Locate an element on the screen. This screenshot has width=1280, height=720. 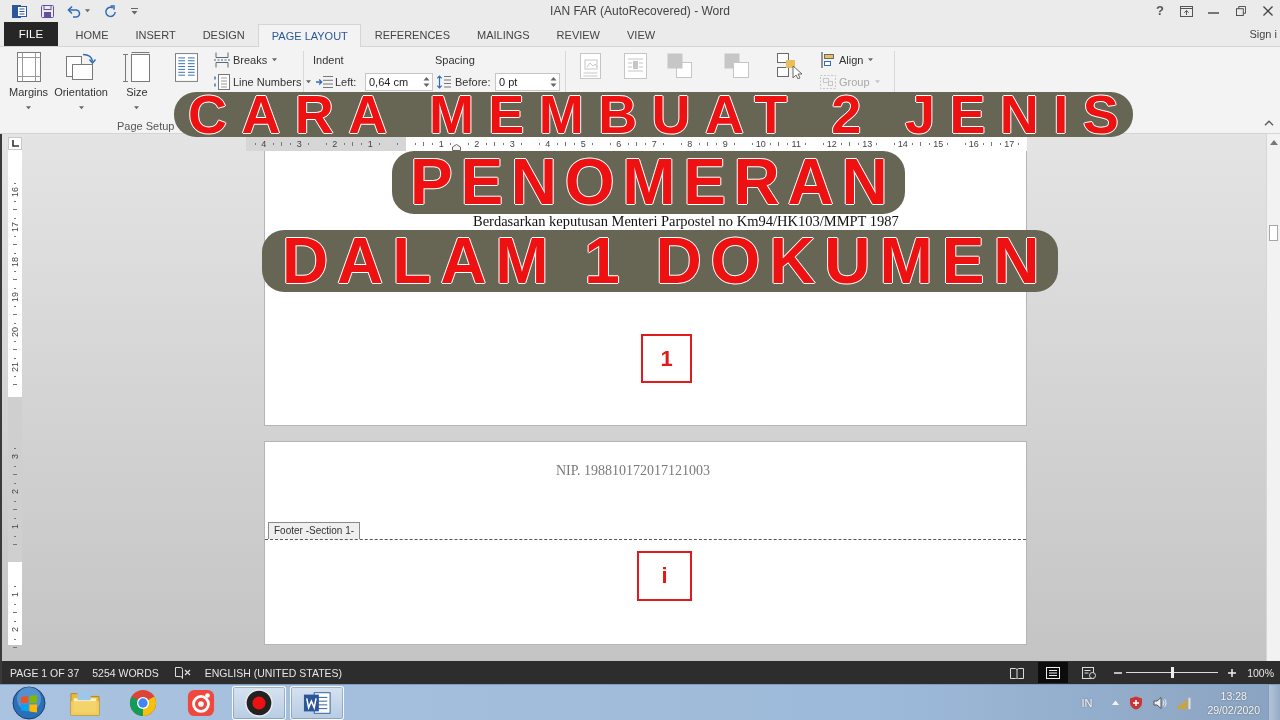
columns-icon is located at coordinates (186, 67).